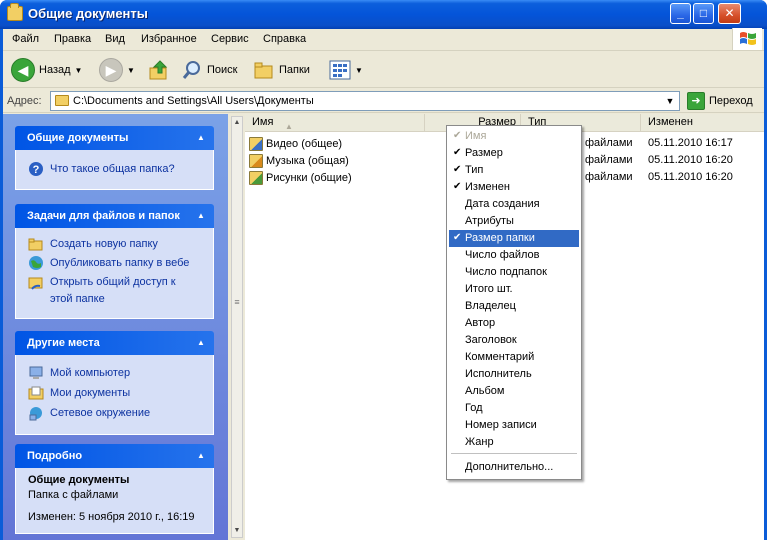 The image size is (767, 540). What do you see at coordinates (514, 272) in the screenshot?
I see `menu-item-column: Число подпапок` at bounding box center [514, 272].